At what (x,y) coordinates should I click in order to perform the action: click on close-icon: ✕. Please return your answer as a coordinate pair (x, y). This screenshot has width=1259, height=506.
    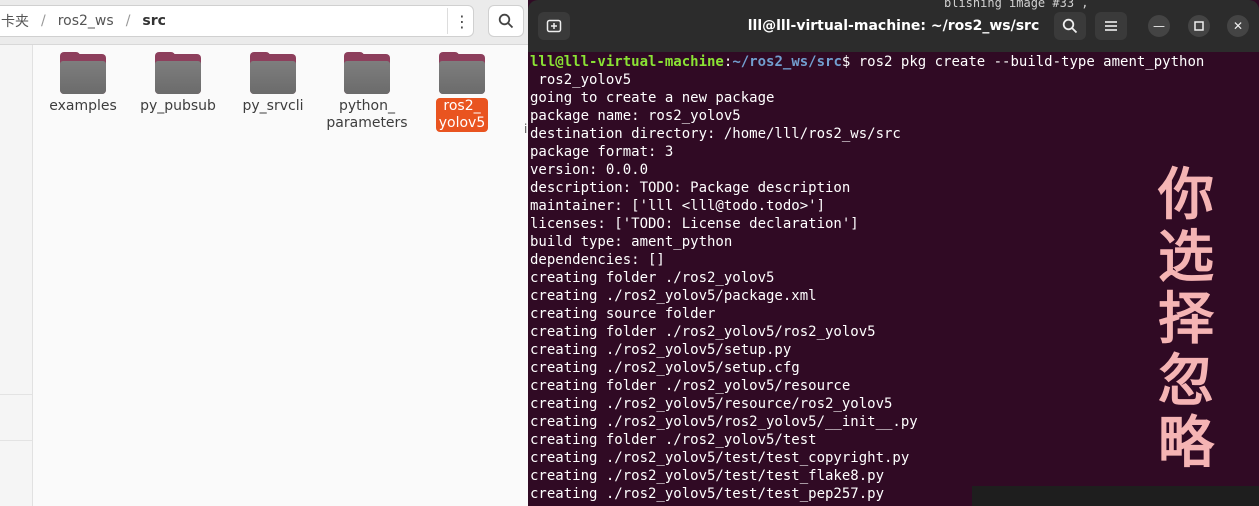
    Looking at the image, I should click on (1238, 26).